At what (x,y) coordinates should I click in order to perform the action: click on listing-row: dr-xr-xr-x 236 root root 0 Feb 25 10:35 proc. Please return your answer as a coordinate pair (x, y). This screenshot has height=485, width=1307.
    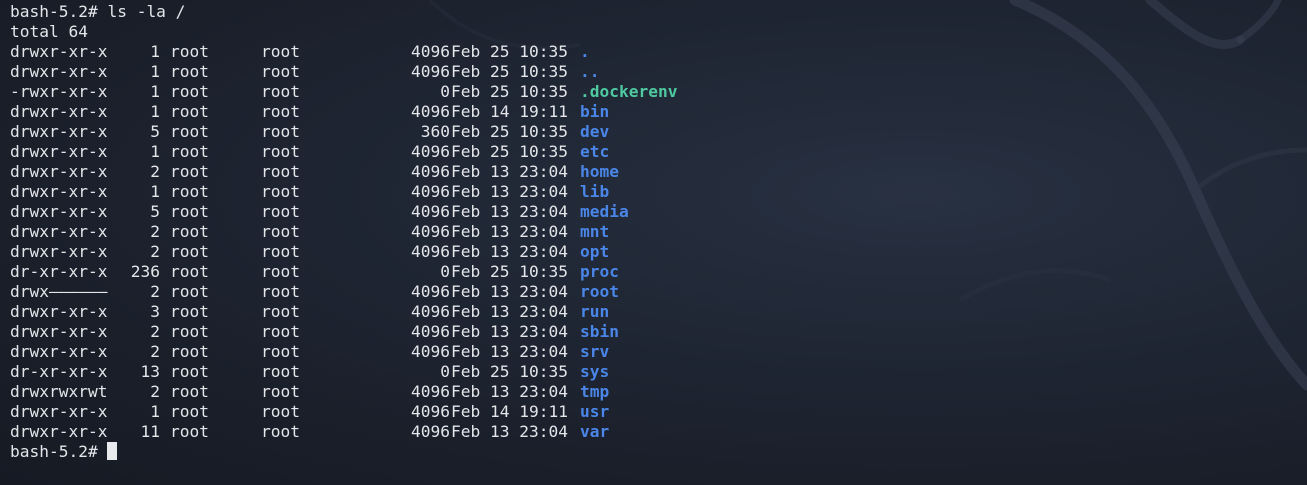
    Looking at the image, I should click on (658, 272).